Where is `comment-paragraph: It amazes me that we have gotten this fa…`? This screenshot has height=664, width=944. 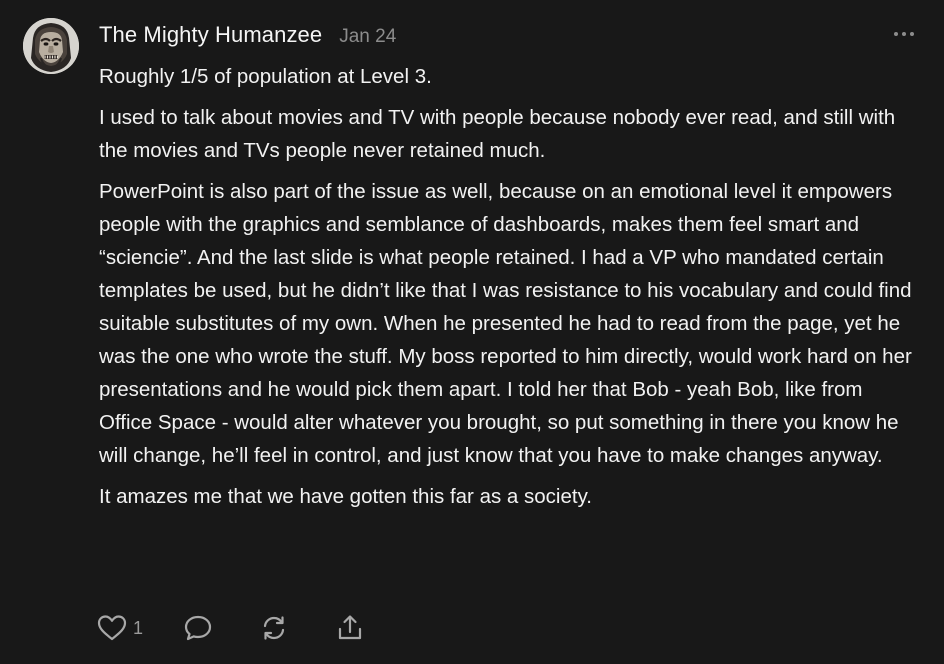
comment-paragraph: It amazes me that we have gotten this fa… is located at coordinates (346, 496).